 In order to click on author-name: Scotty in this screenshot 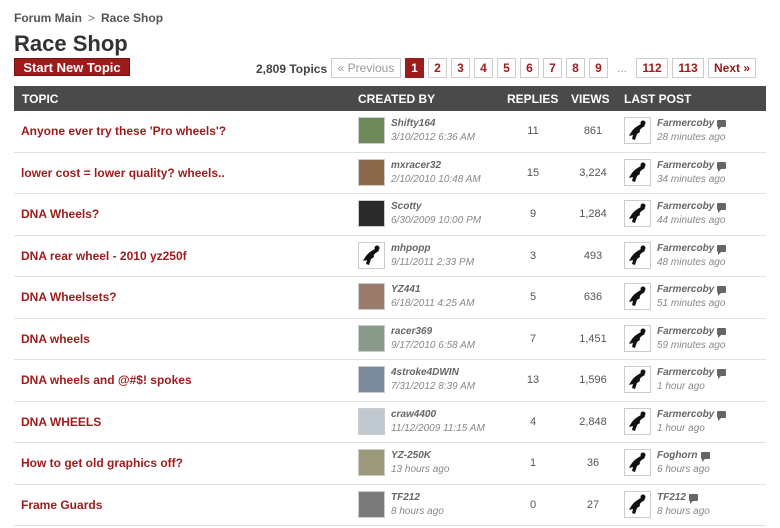, I will do `click(406, 206)`.